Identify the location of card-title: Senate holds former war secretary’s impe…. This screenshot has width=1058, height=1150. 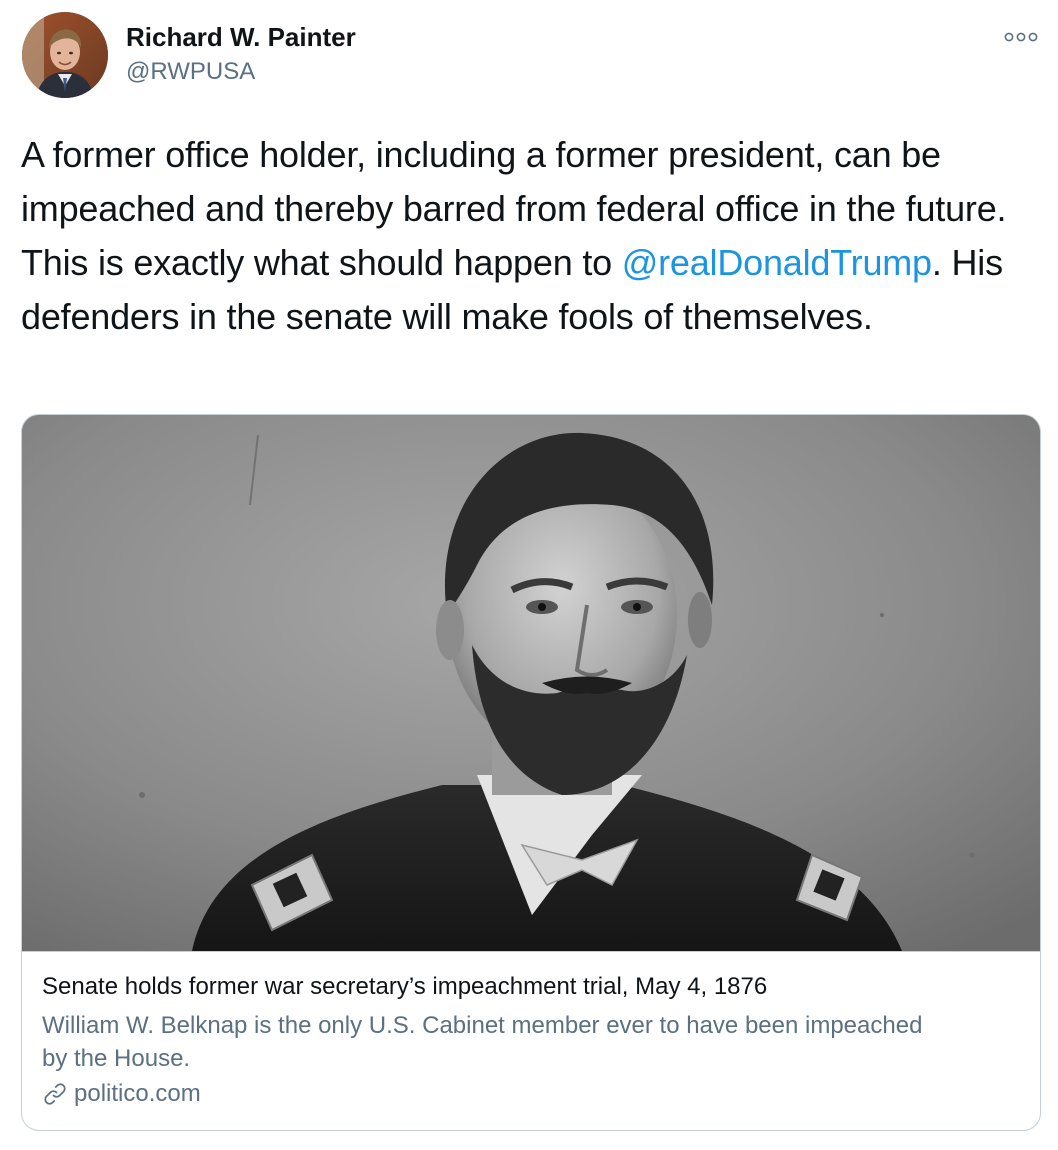
(532, 987).